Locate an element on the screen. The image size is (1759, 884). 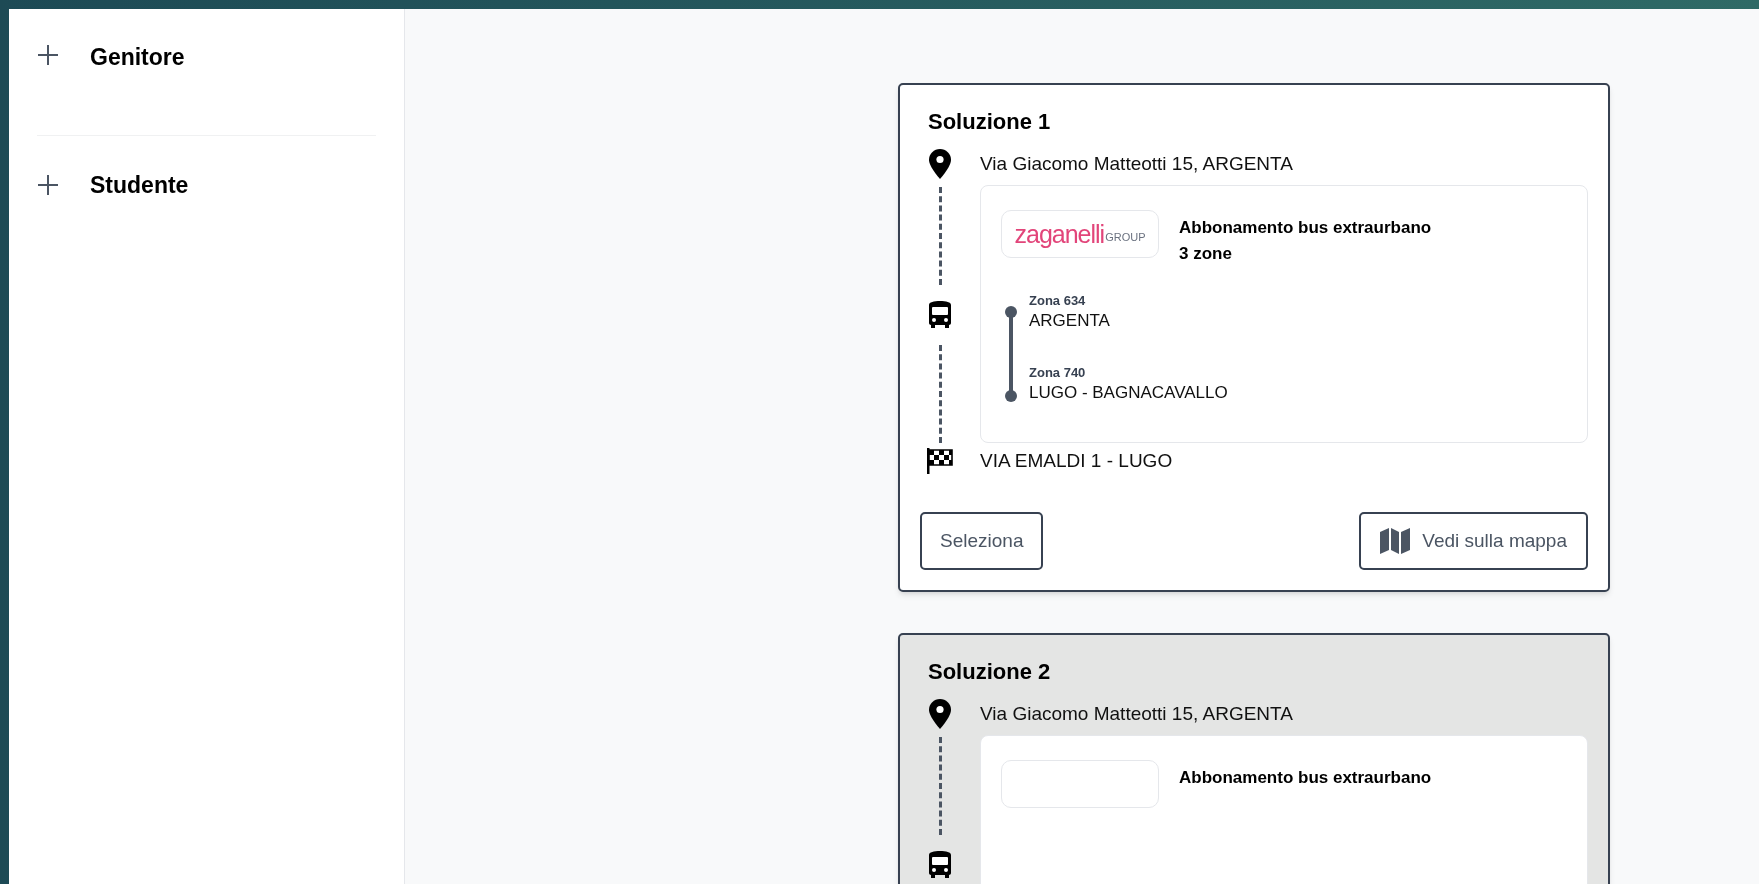
zone-code: Zona 634 is located at coordinates (1058, 301).